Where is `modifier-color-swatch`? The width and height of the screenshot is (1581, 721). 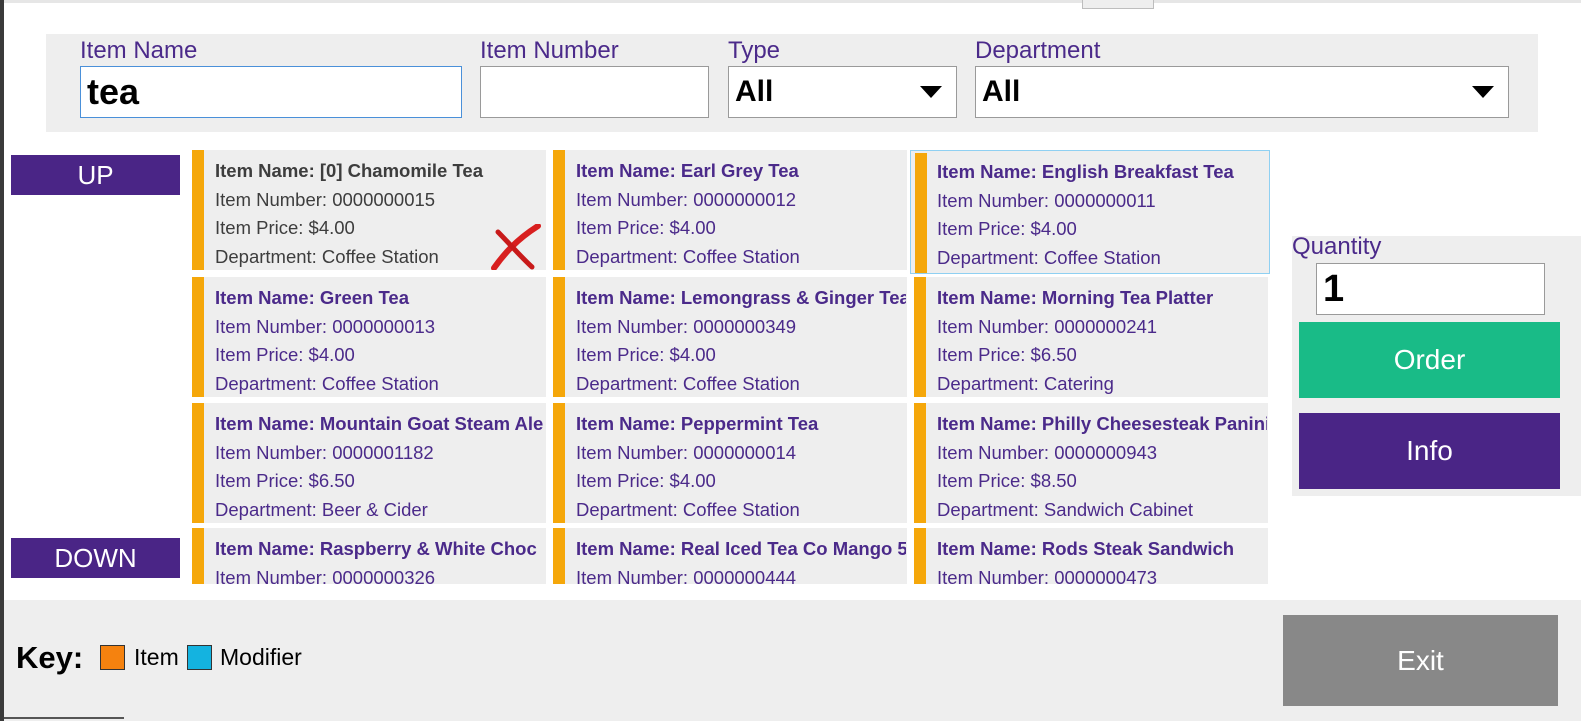
modifier-color-swatch is located at coordinates (199, 657).